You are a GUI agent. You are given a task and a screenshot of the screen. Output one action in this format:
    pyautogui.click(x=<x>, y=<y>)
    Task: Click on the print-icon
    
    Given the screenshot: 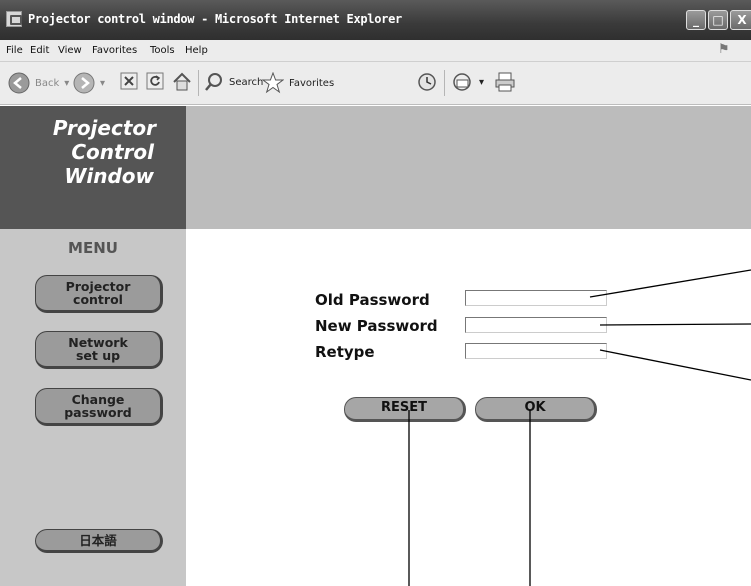 What is the action you would take?
    pyautogui.click(x=505, y=82)
    